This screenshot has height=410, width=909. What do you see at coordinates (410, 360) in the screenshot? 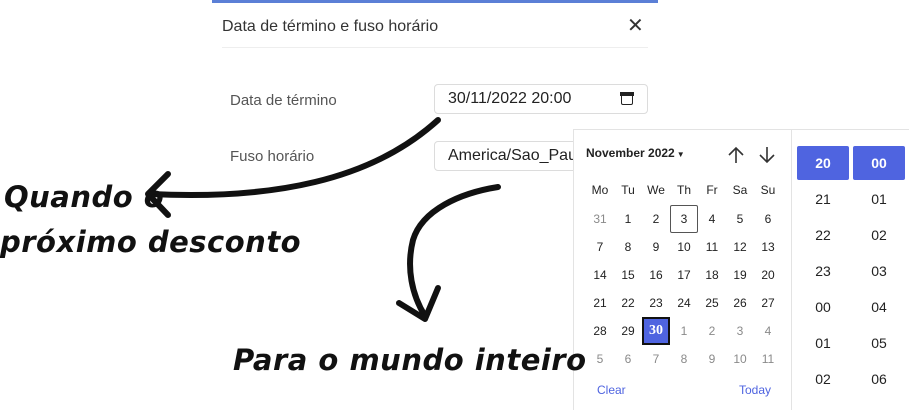
I see `annotation-line-3: Para o mundo inteiro` at bounding box center [410, 360].